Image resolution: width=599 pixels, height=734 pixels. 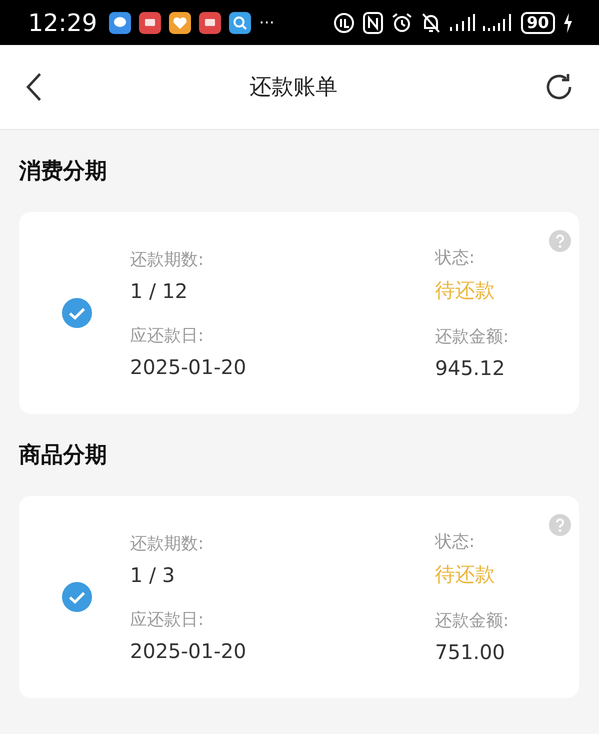 What do you see at coordinates (63, 22) in the screenshot?
I see `status-time: 12:29` at bounding box center [63, 22].